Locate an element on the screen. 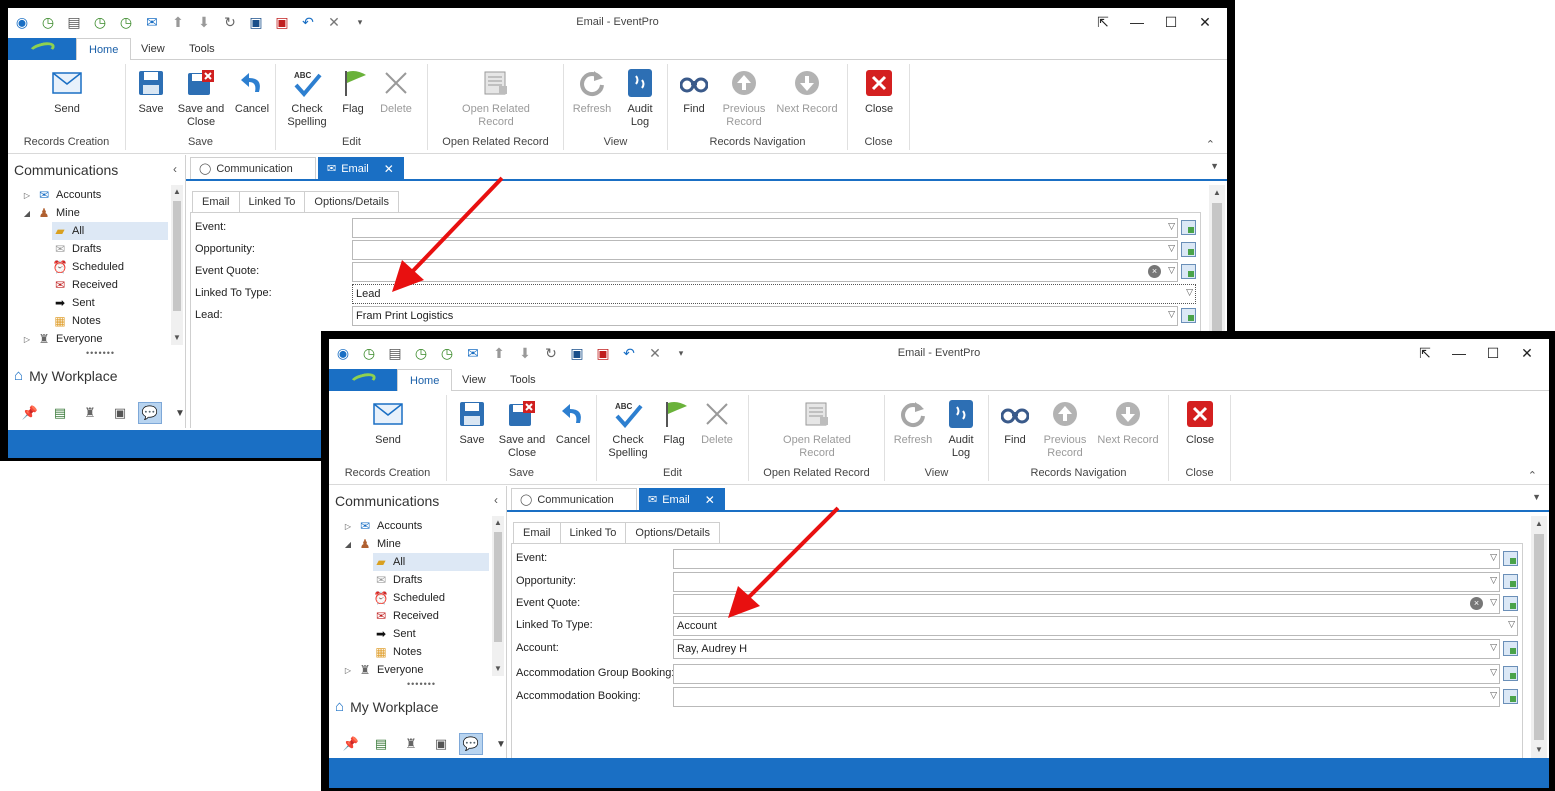 The width and height of the screenshot is (1555, 791). linked-to-type-select: Account ▽ is located at coordinates (1095, 626).